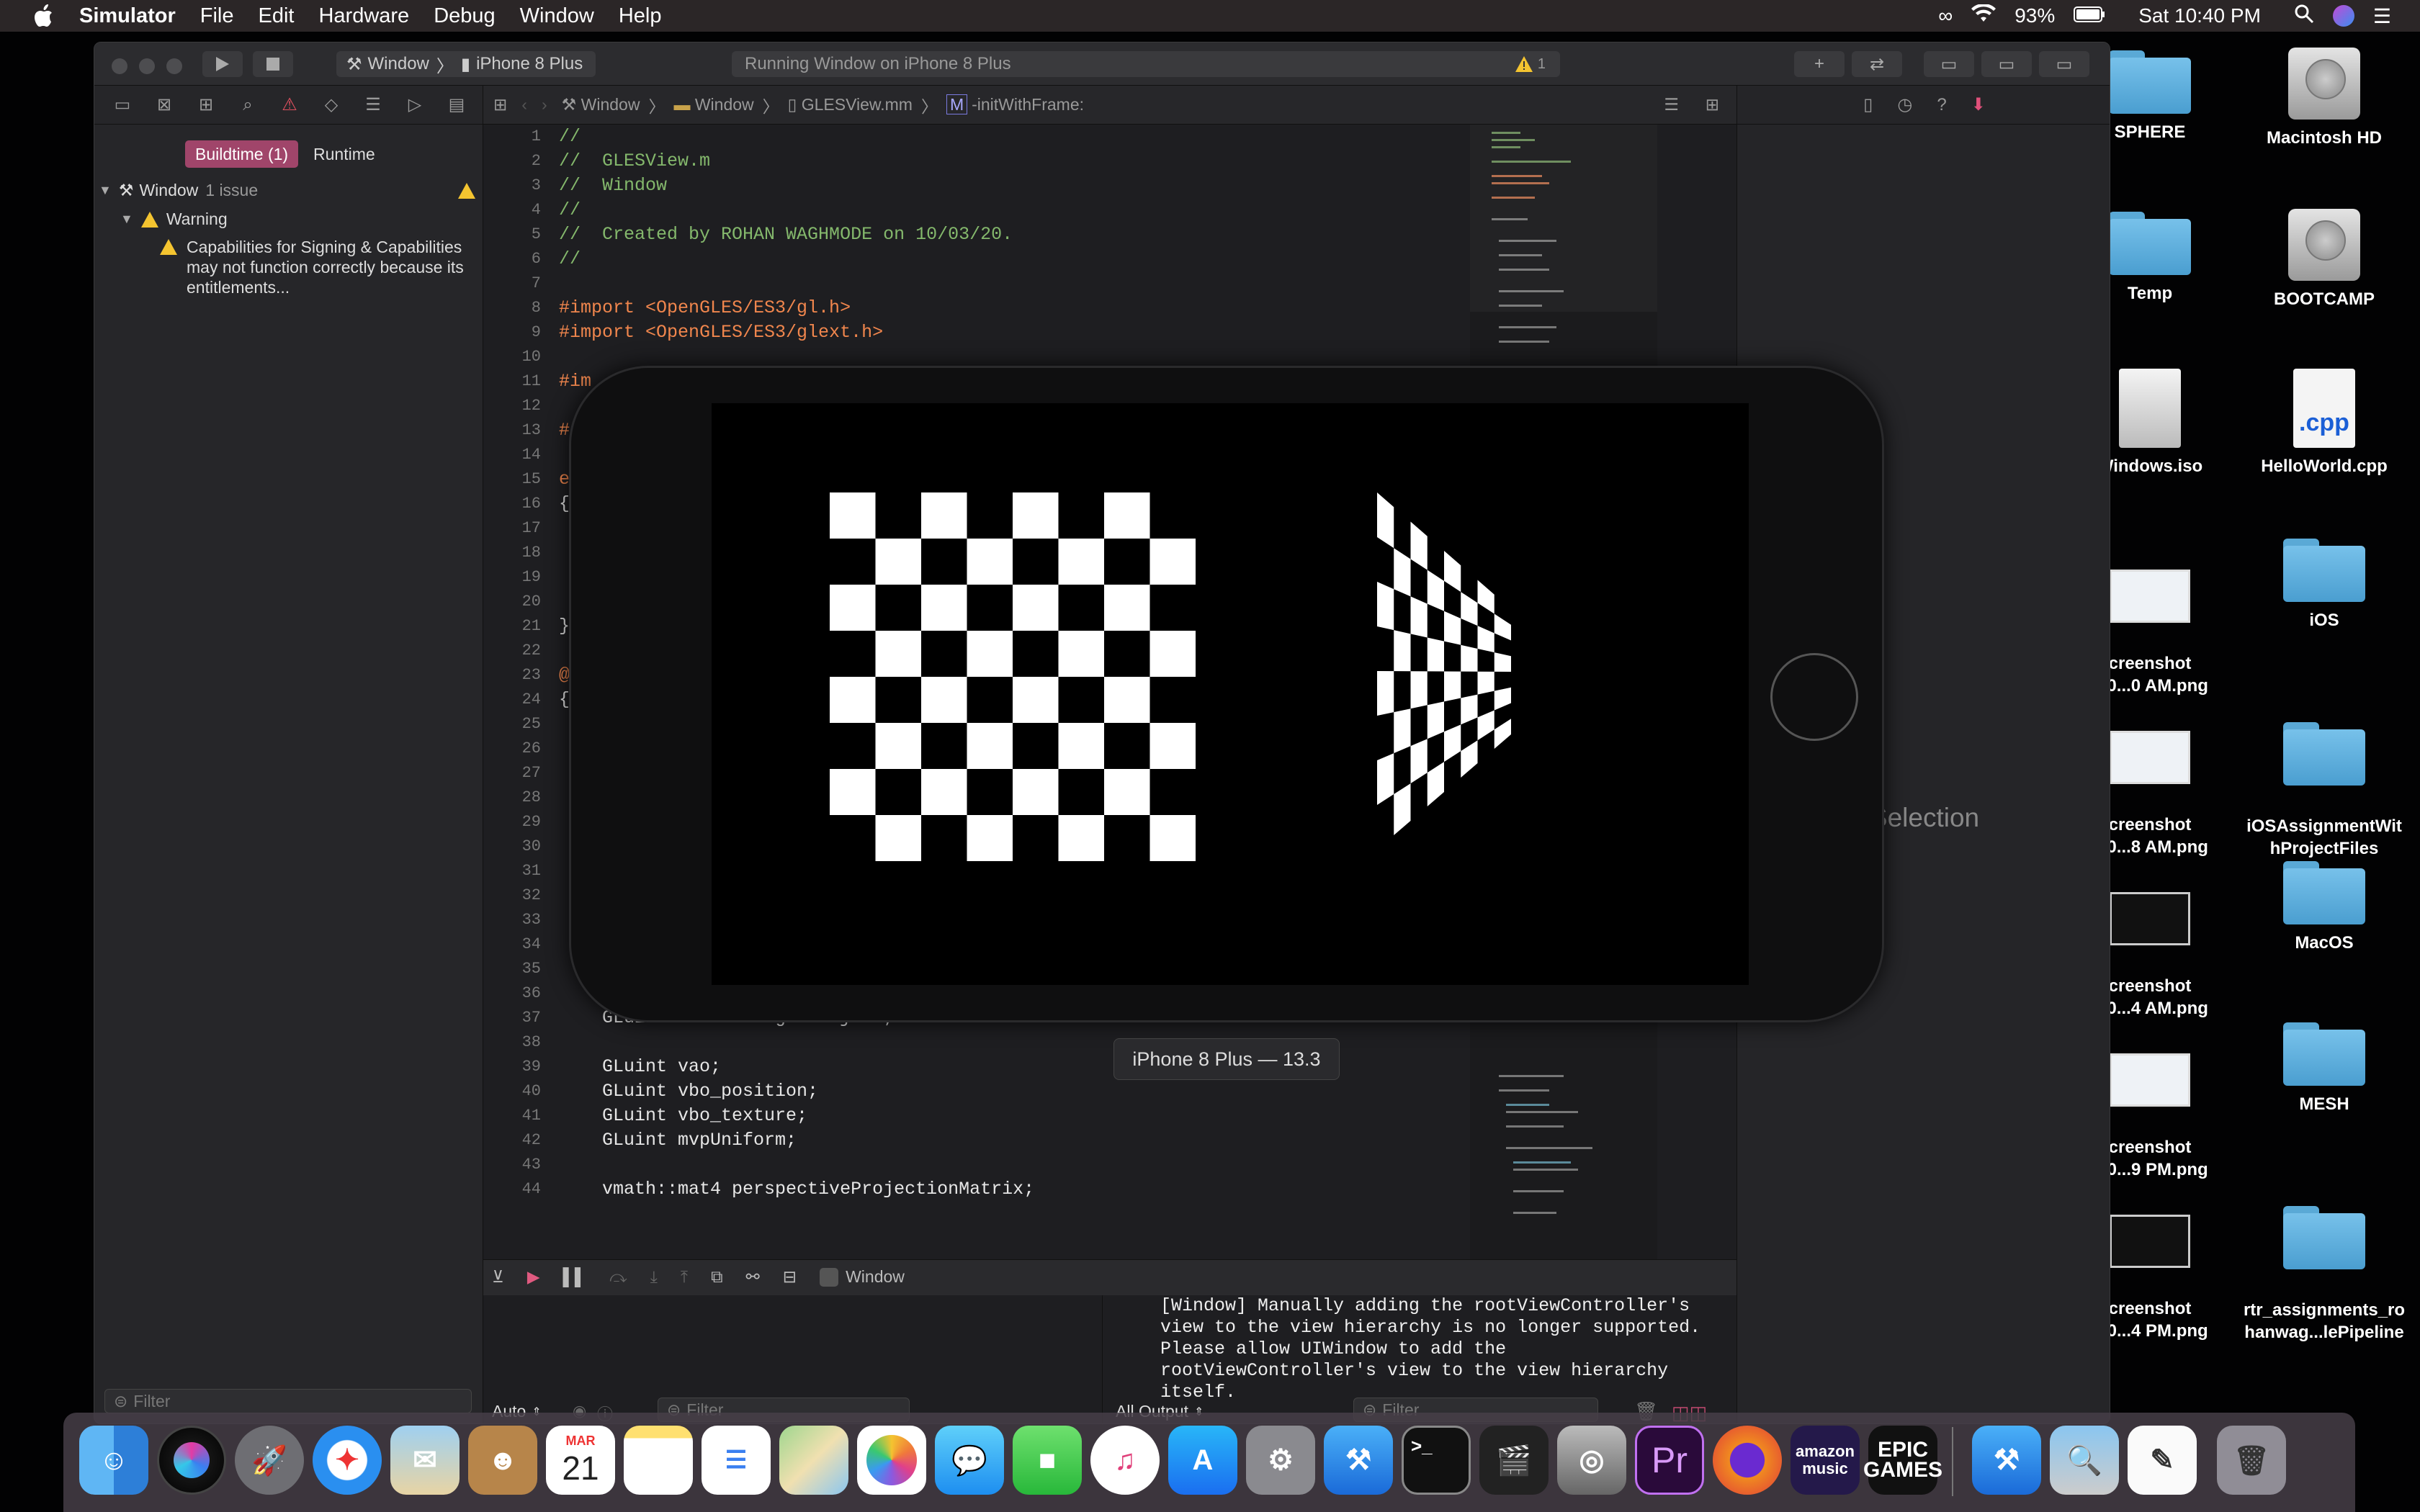 This screenshot has height=1512, width=2420. I want to click on warning-badge: 1, so click(1530, 64).